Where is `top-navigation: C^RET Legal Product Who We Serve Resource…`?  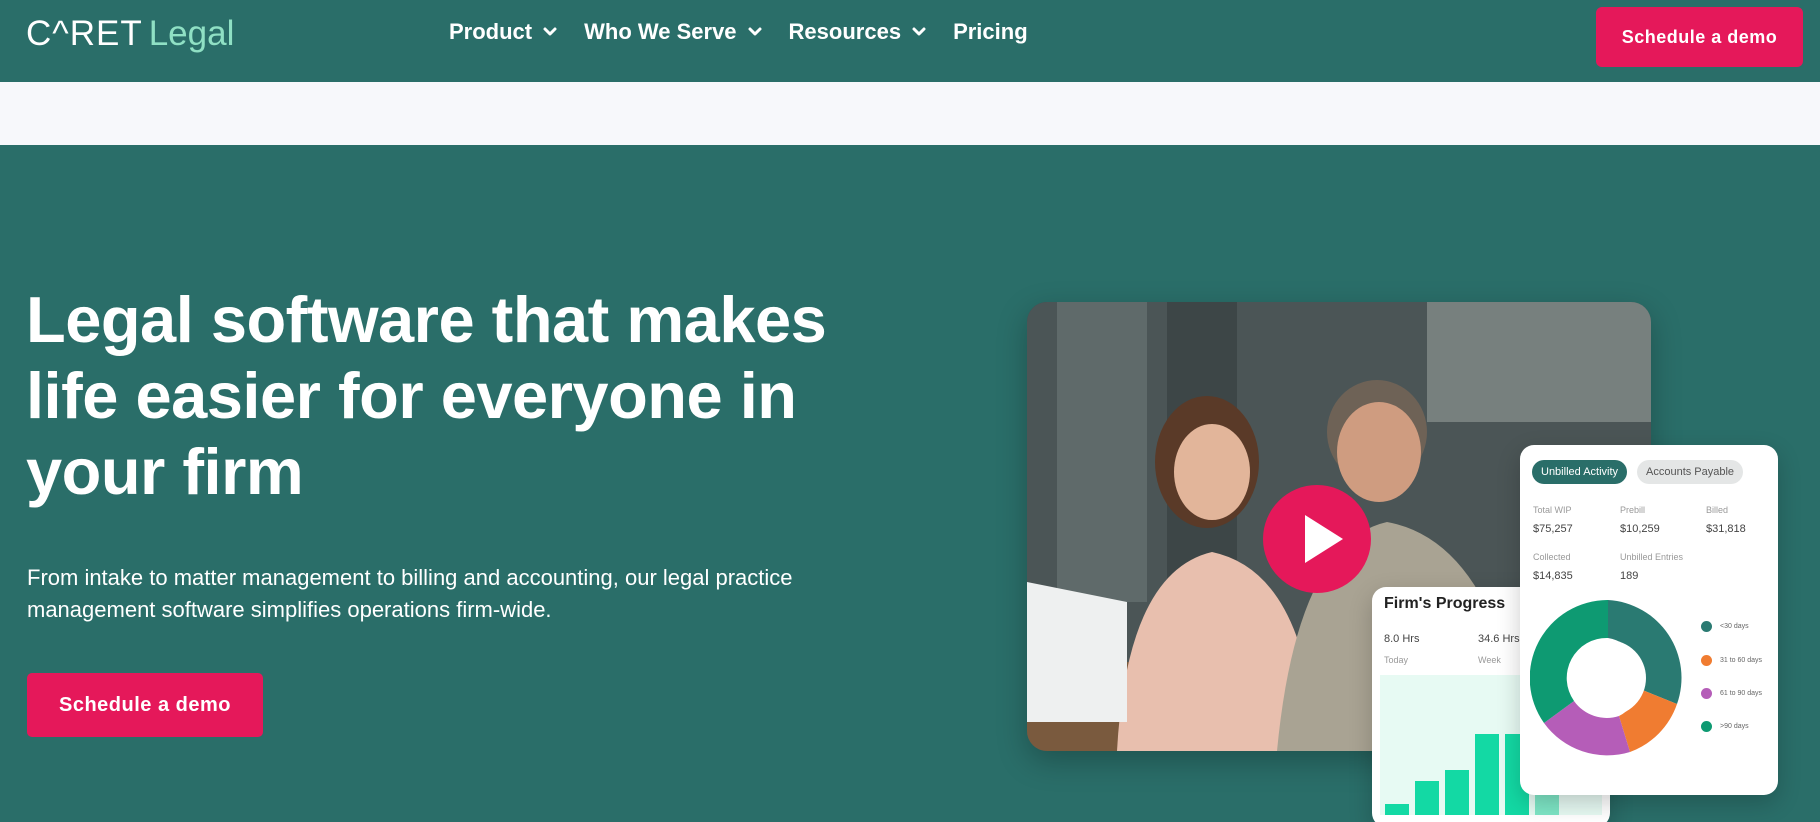 top-navigation: C^RET Legal Product Who We Serve Resource… is located at coordinates (910, 41).